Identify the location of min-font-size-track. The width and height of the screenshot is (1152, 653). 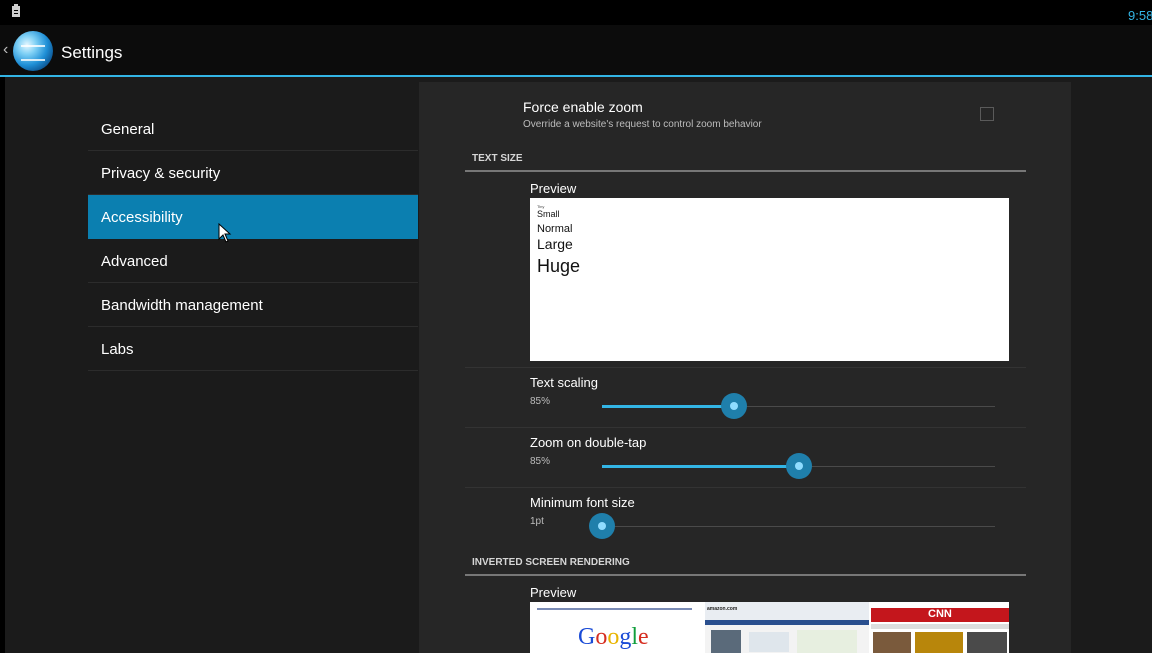
(798, 526).